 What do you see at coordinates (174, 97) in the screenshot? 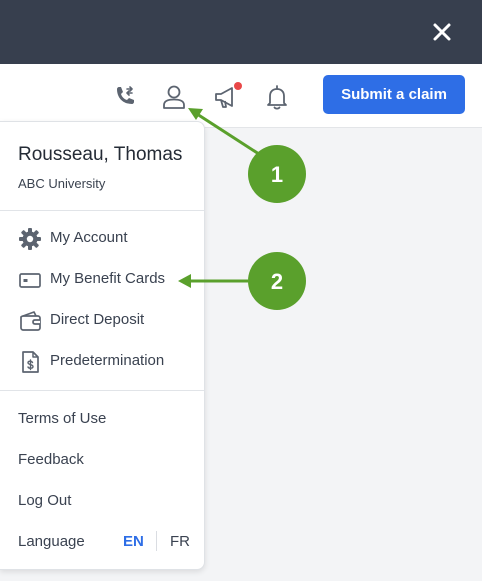
I see `user-profile-icon` at bounding box center [174, 97].